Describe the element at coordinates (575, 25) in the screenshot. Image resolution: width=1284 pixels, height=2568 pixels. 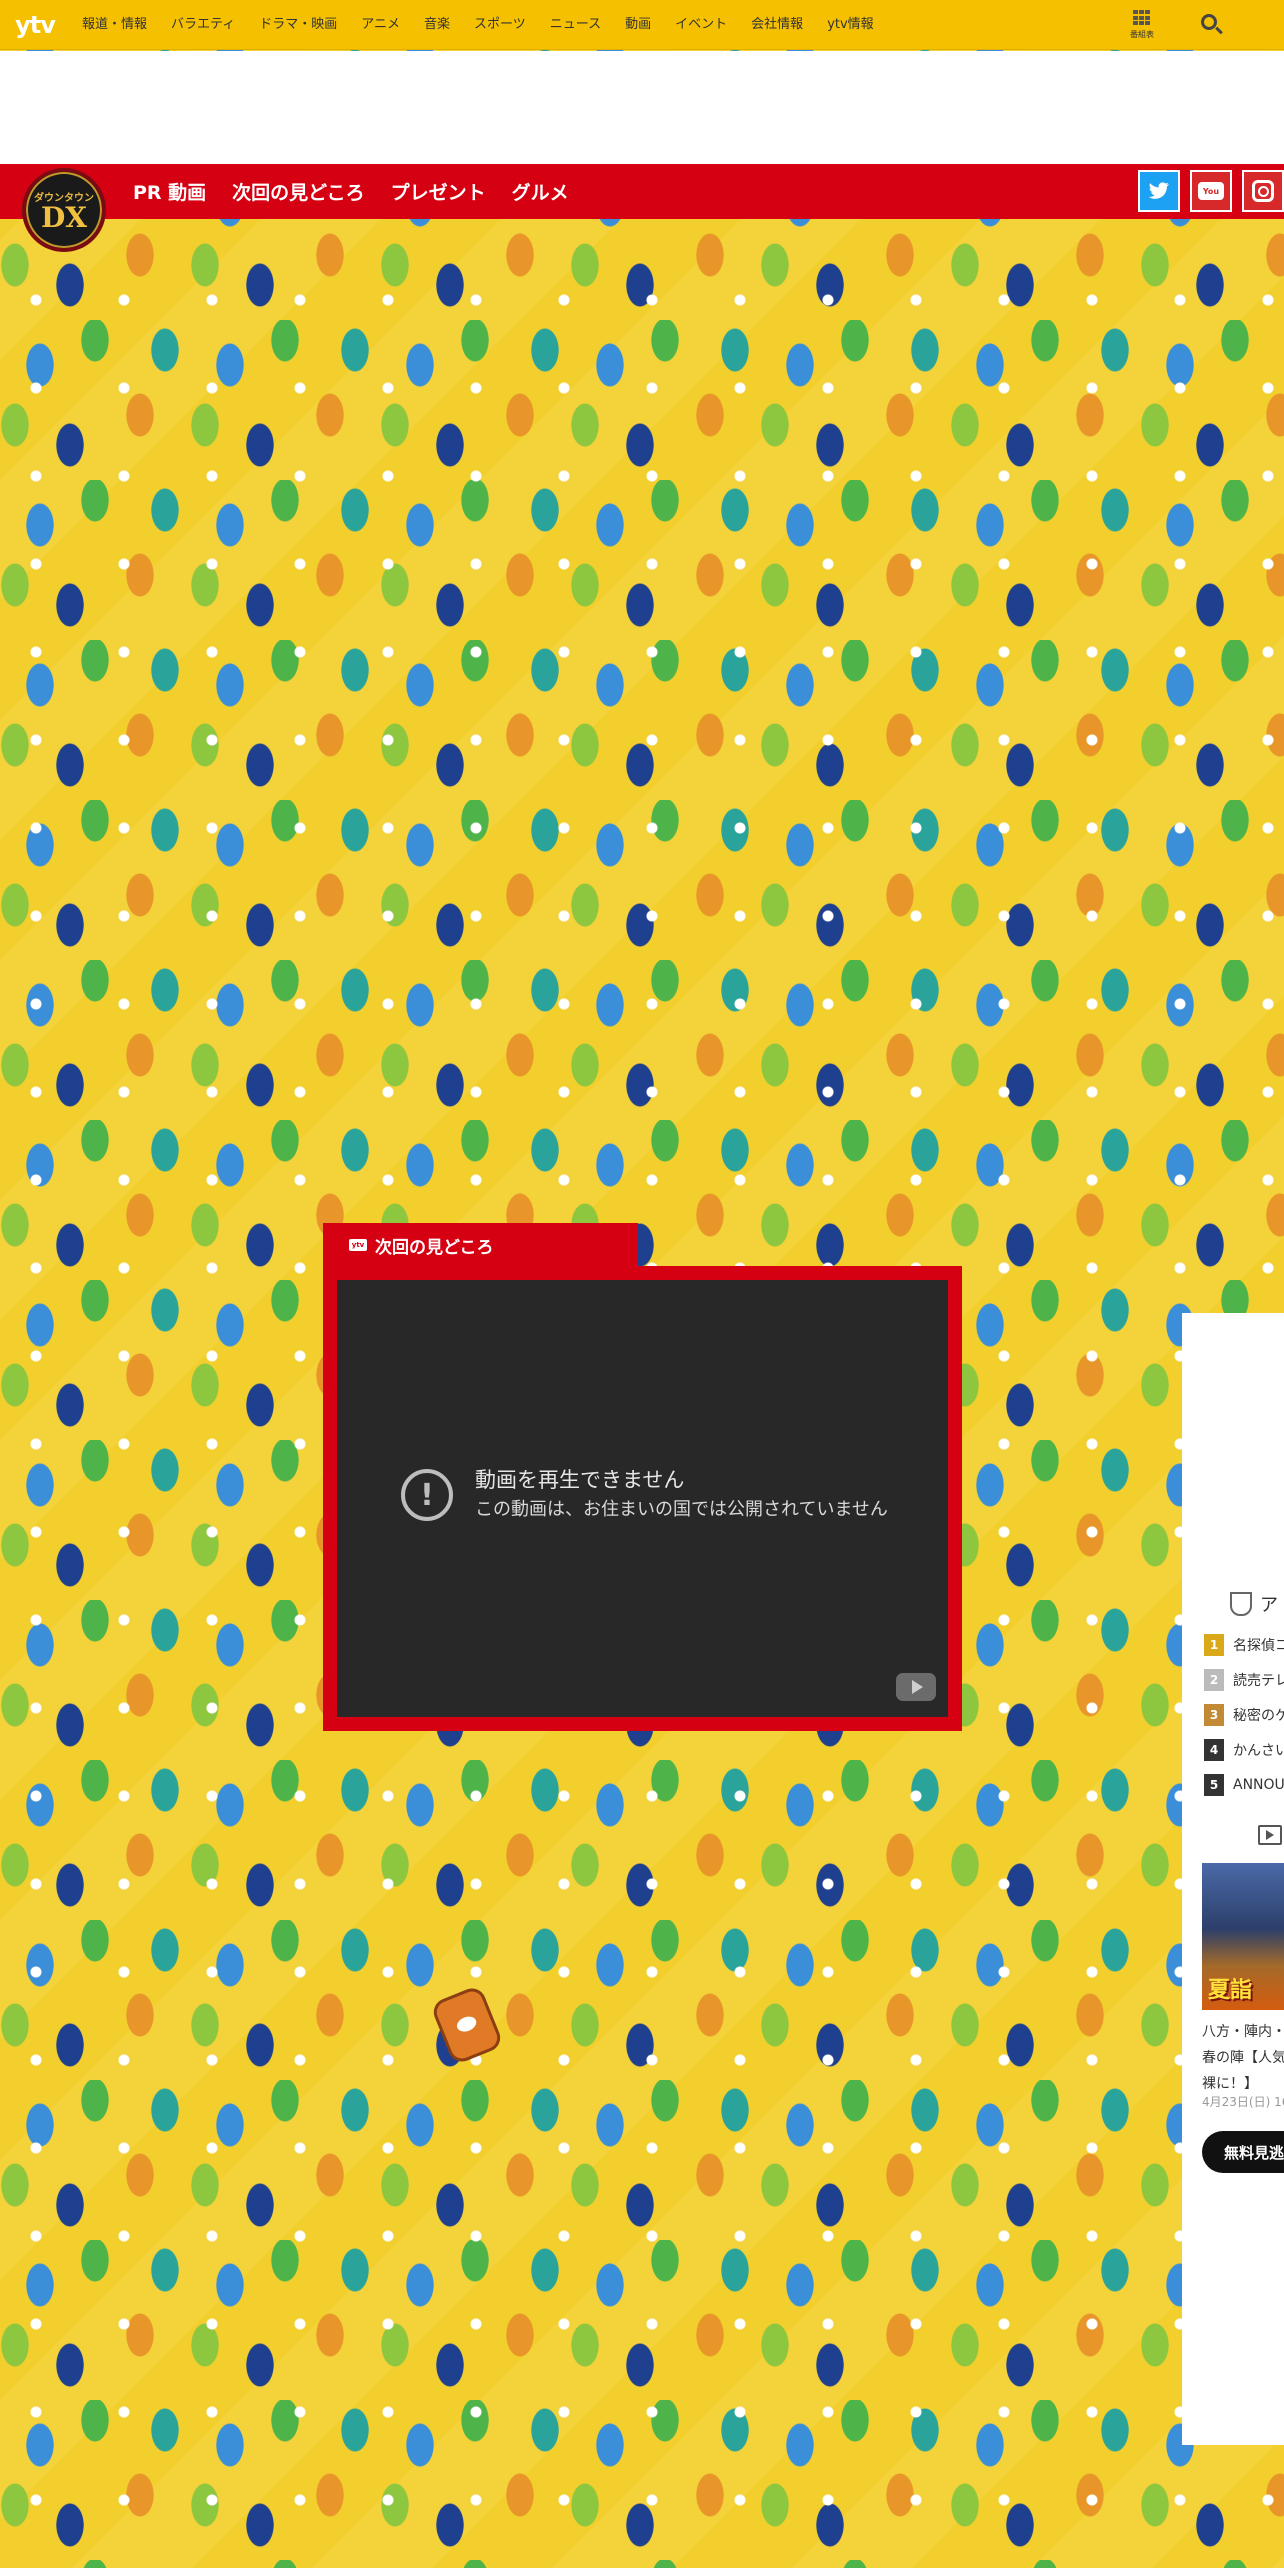
I see `nav-news: ニュース` at that location.